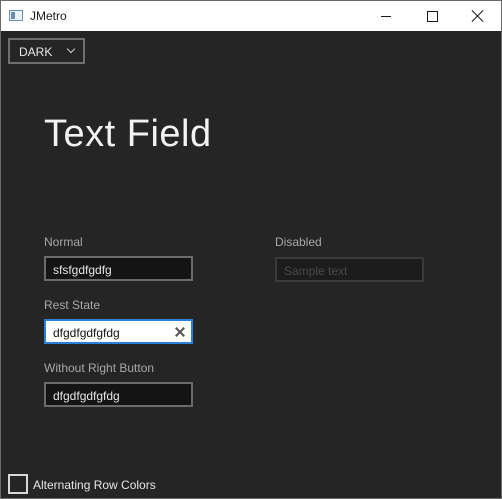 This screenshot has width=502, height=499. Describe the element at coordinates (251, 16) in the screenshot. I see `title-bar: JMetro` at that location.